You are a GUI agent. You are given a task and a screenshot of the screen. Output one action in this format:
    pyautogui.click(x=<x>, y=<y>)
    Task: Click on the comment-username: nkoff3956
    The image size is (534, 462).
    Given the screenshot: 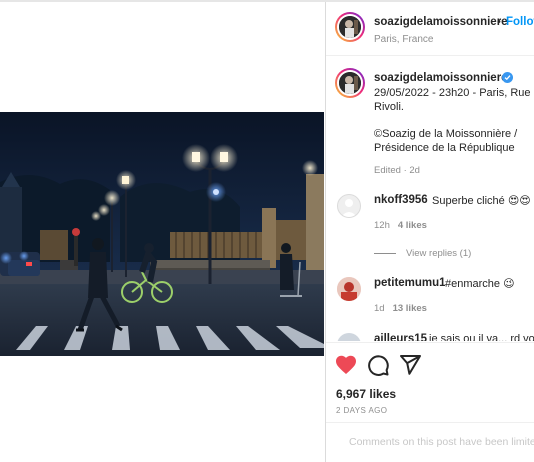 What is the action you would take?
    pyautogui.click(x=401, y=200)
    